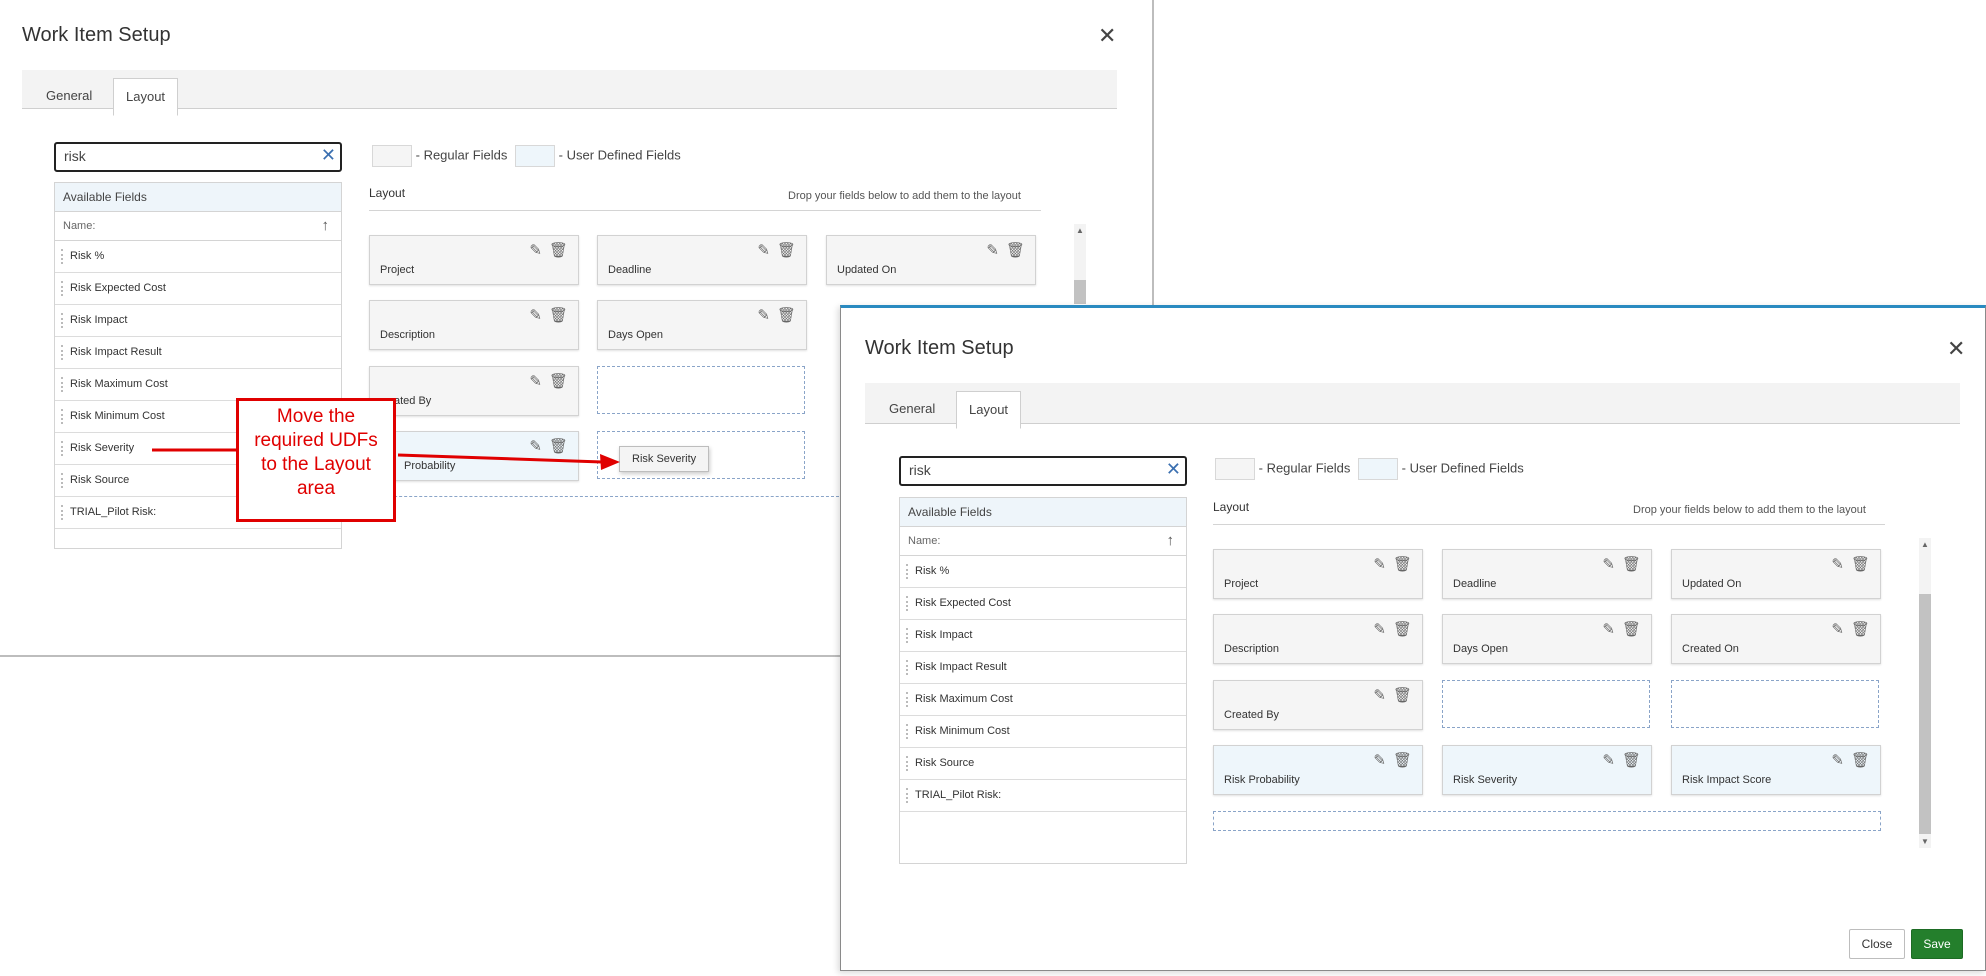 This screenshot has width=1986, height=976. Describe the element at coordinates (1412, 406) in the screenshot. I see `tab-bar: General Layout` at that location.